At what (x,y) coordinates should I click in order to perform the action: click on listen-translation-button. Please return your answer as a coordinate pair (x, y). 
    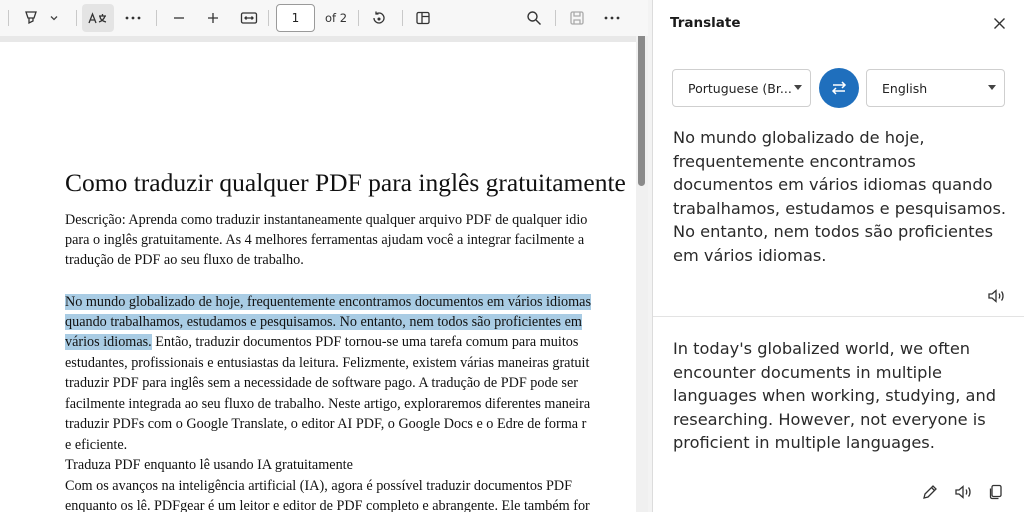
    Looking at the image, I should click on (963, 492).